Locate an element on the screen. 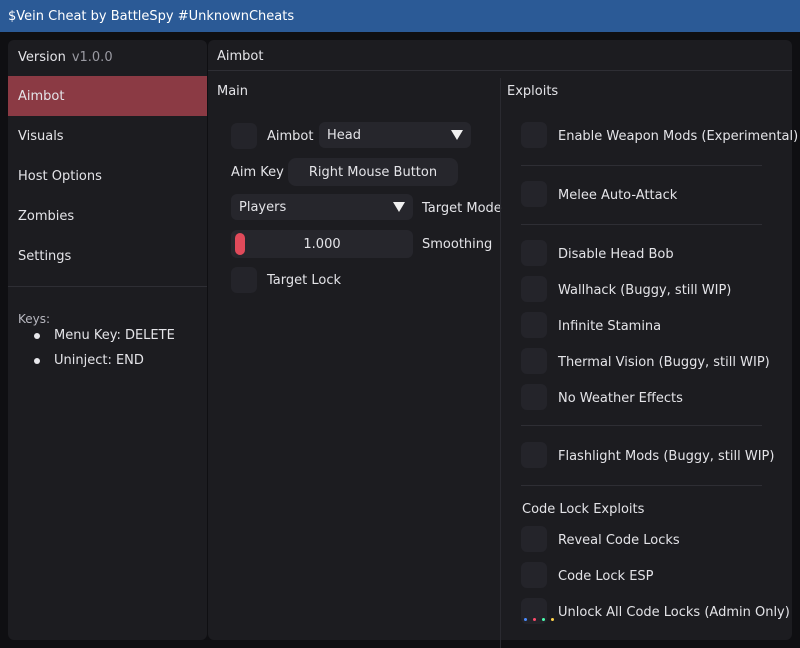 The width and height of the screenshot is (800, 648). aim-key-button: Right Mouse Button is located at coordinates (373, 172).